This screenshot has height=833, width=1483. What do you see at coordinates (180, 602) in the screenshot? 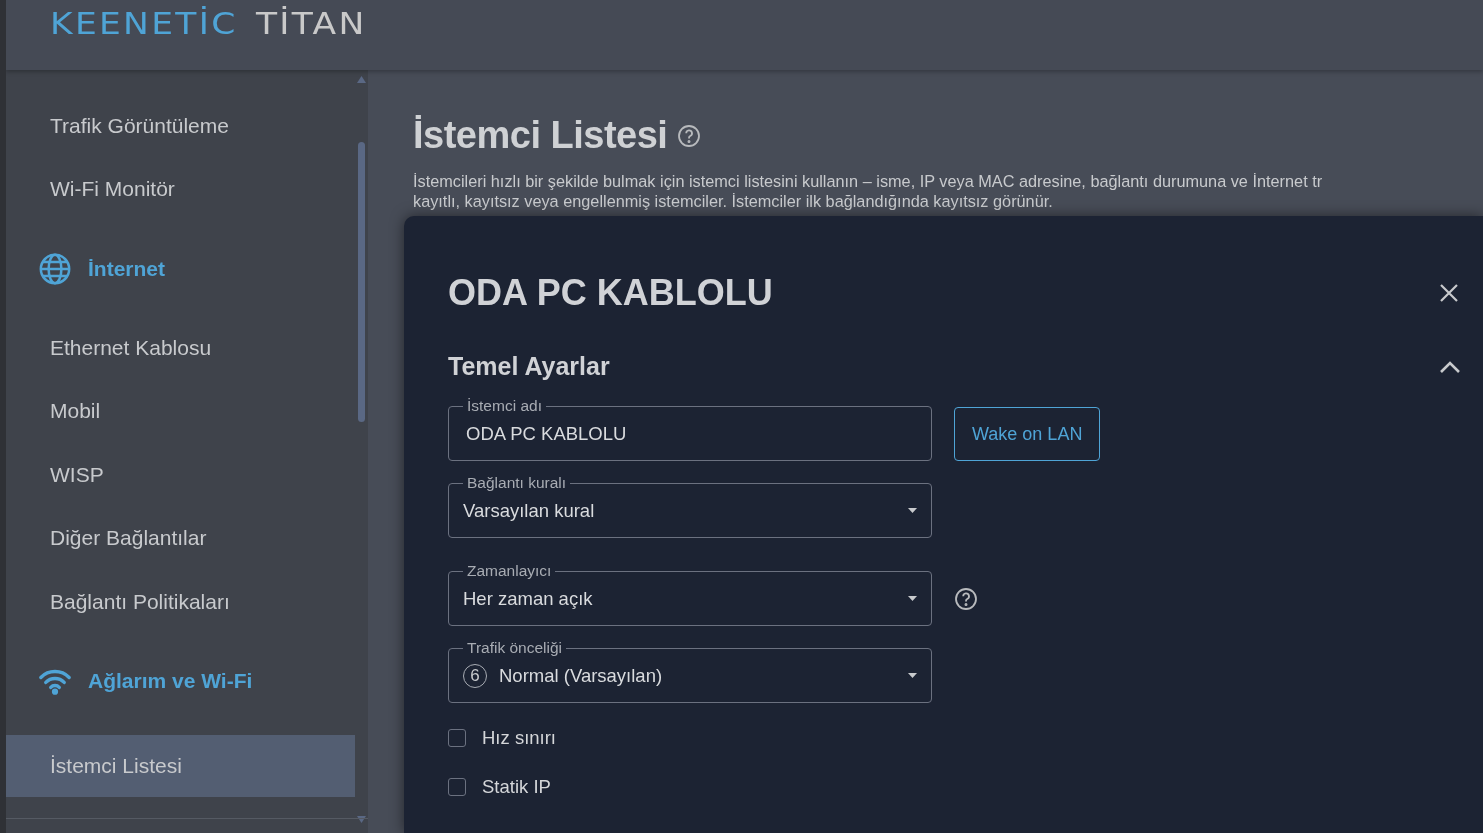
I see `sidebar-item: Bağlantı Politikaları` at bounding box center [180, 602].